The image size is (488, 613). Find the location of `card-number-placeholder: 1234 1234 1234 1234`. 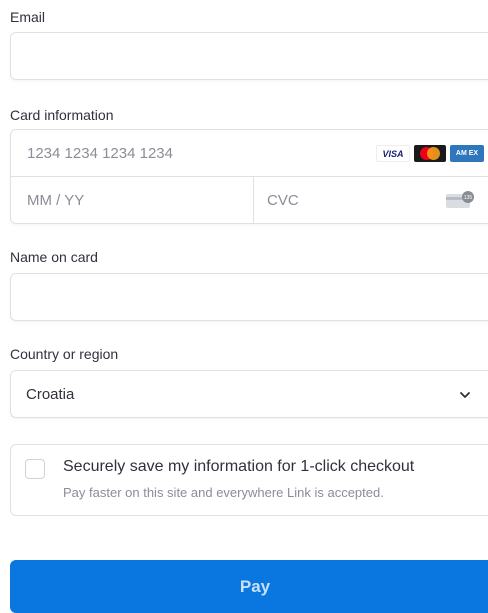

card-number-placeholder: 1234 1234 1234 1234 is located at coordinates (100, 153).